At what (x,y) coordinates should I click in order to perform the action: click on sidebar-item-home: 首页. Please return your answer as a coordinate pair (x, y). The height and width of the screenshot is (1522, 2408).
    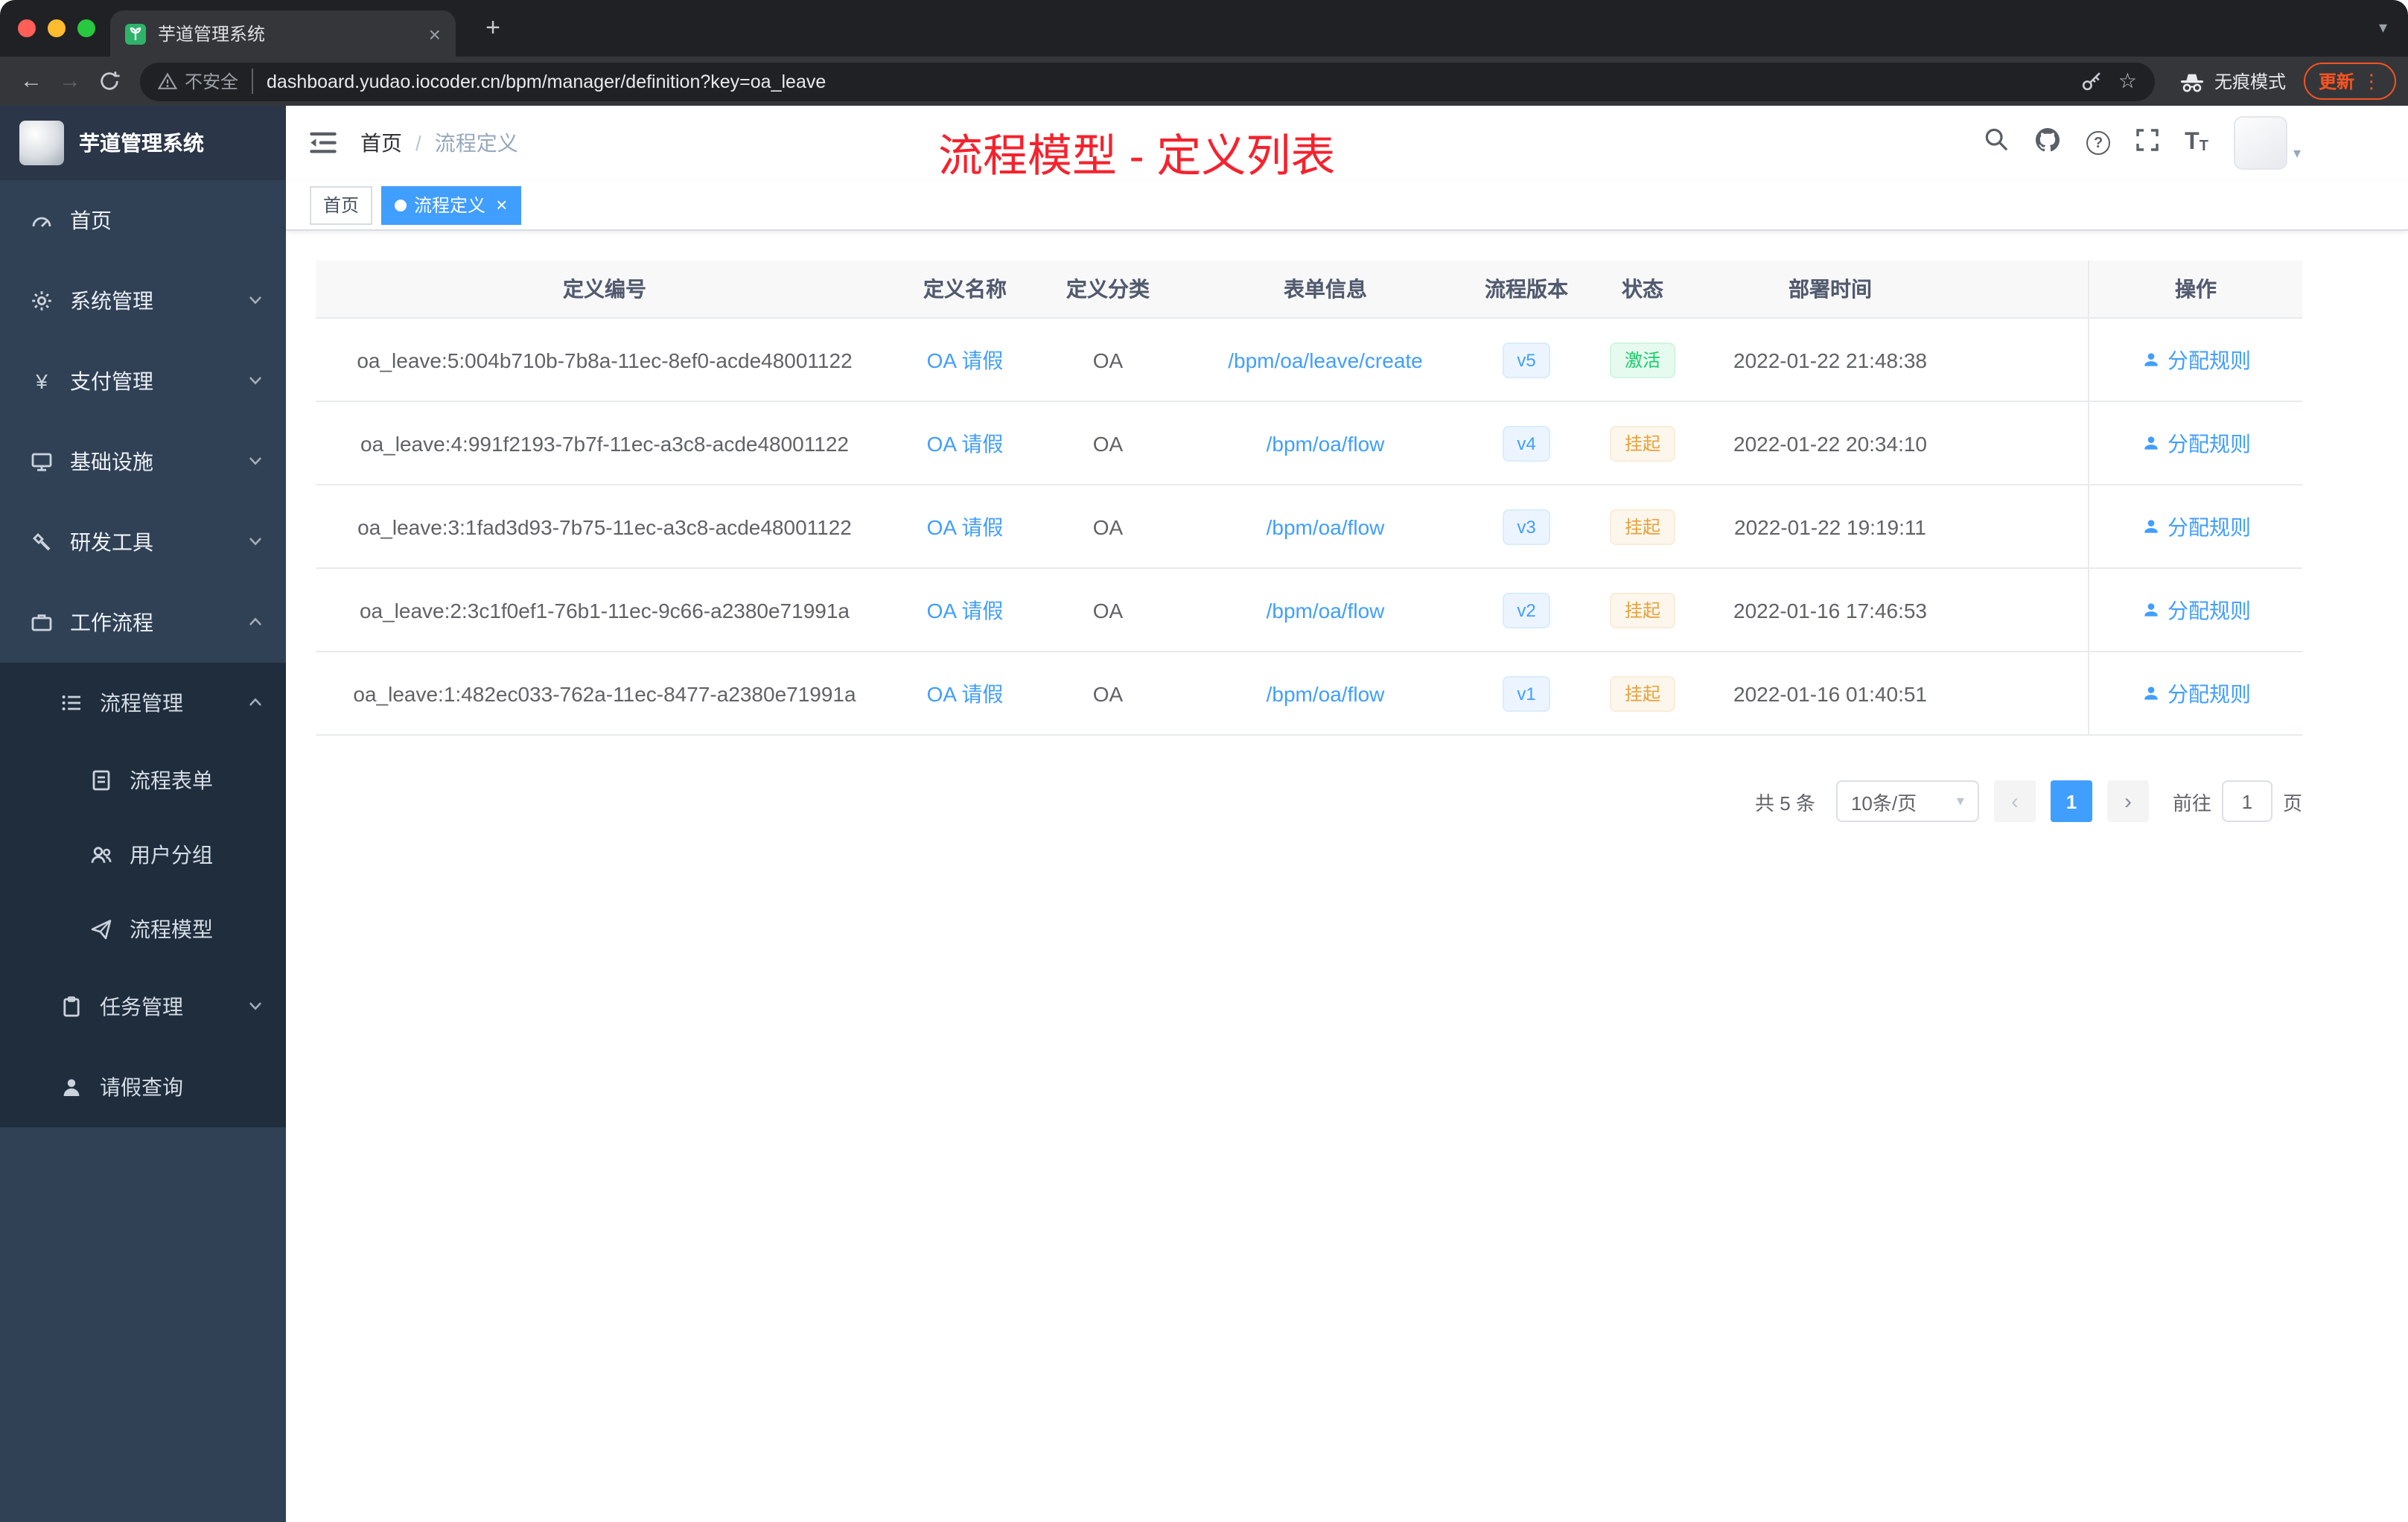
    Looking at the image, I should click on (143, 220).